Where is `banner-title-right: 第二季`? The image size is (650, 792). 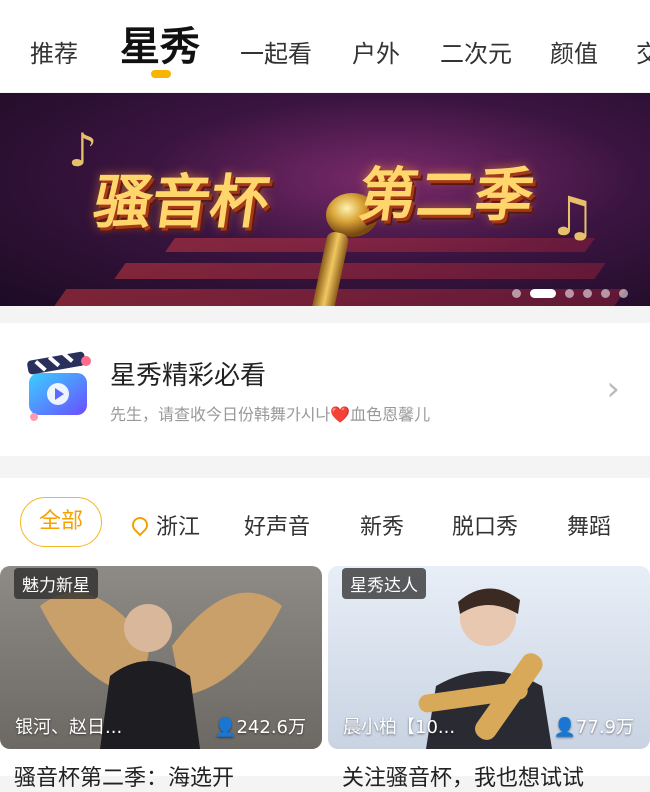 banner-title-right: 第二季 is located at coordinates (446, 195).